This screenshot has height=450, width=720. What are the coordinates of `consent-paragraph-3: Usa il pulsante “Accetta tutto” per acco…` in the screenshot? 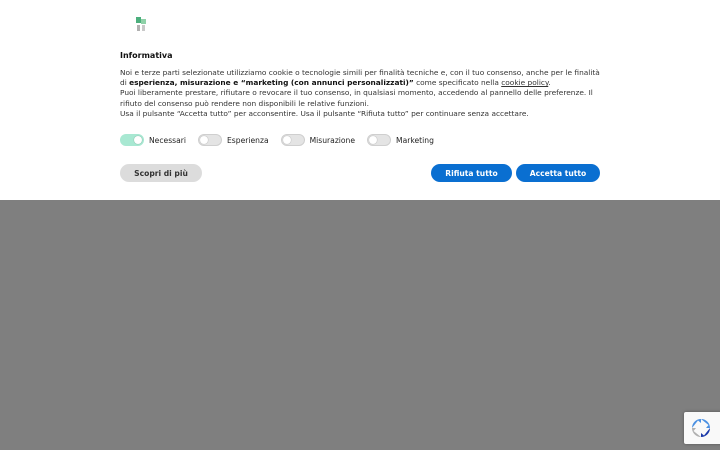 It's located at (324, 113).